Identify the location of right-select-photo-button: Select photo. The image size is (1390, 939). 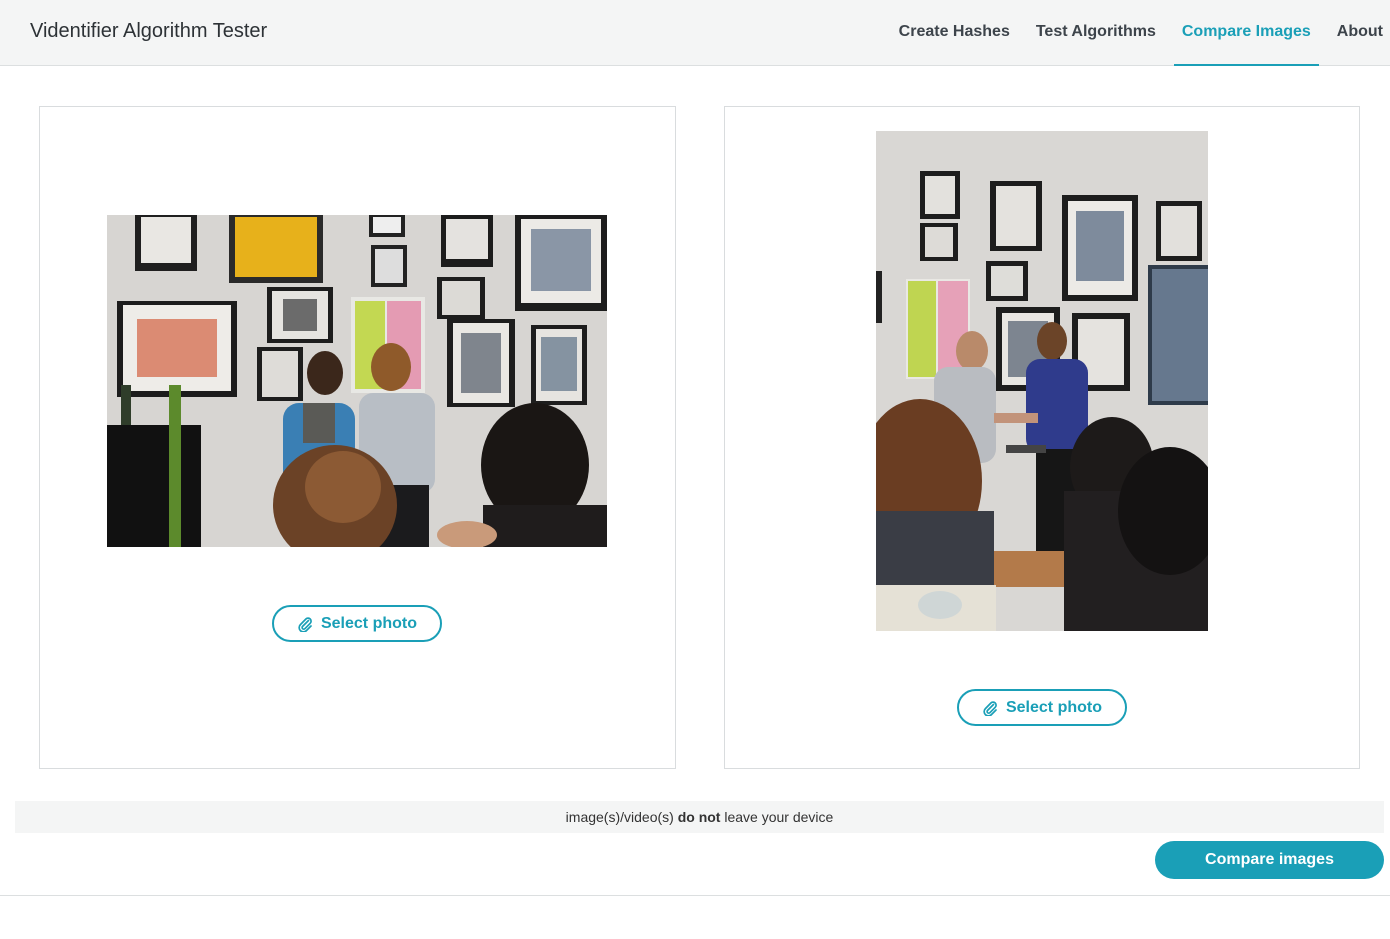
(1042, 707).